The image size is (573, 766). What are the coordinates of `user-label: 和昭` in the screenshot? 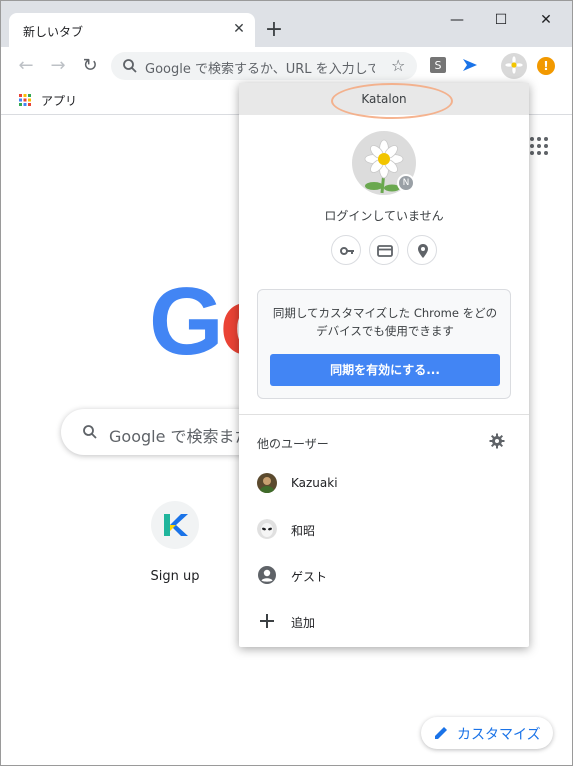 It's located at (303, 531).